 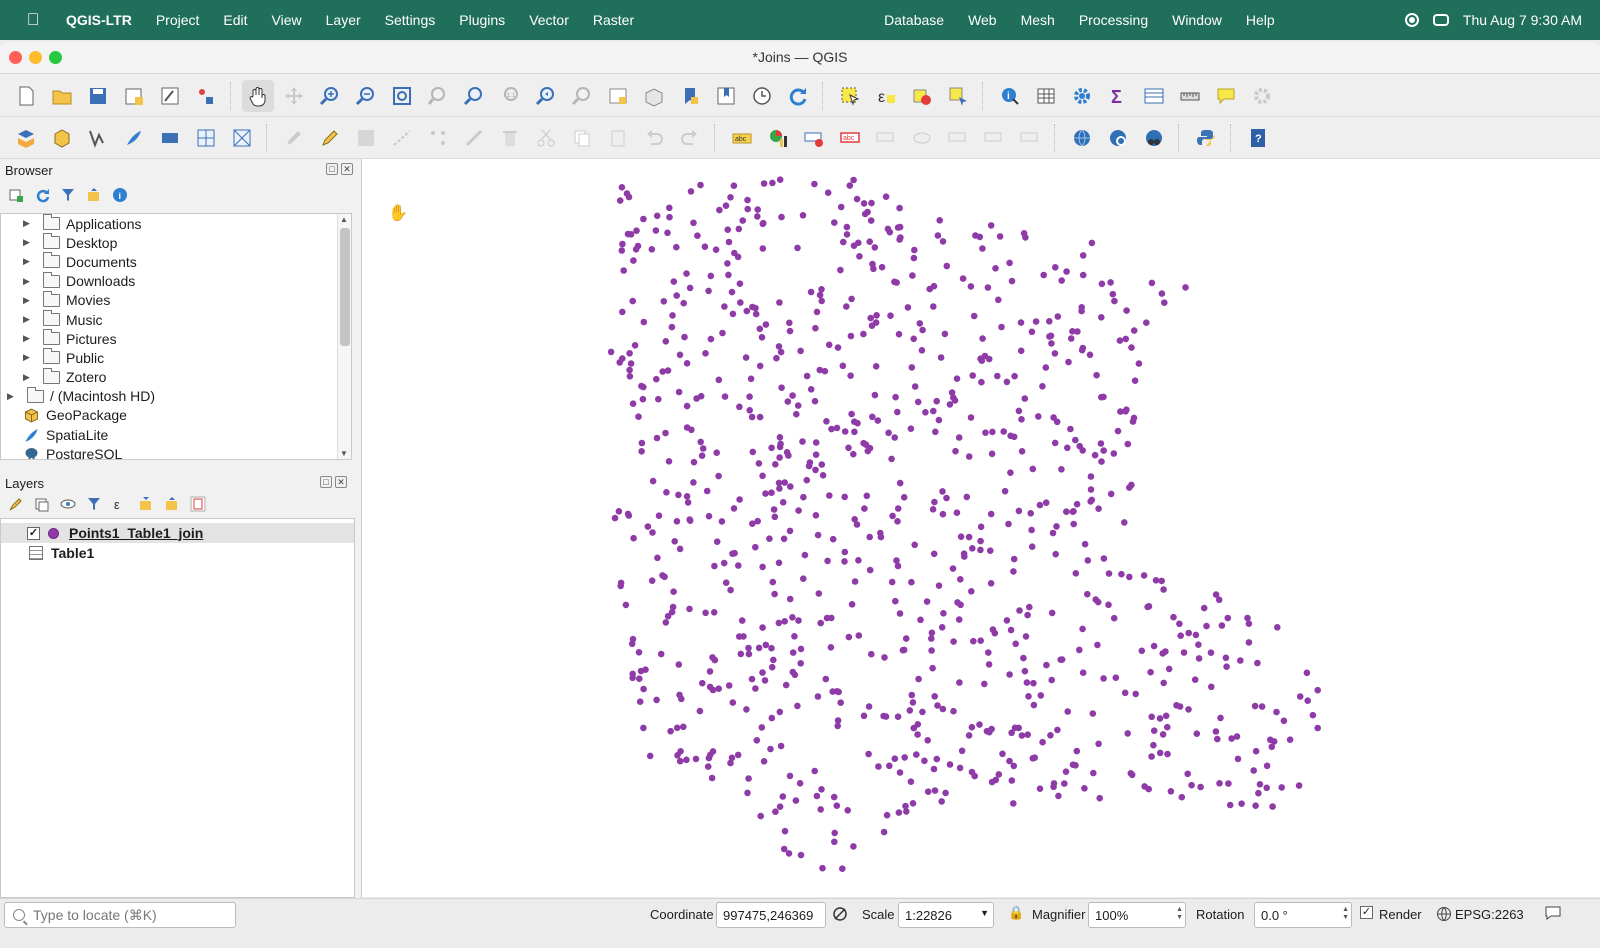 What do you see at coordinates (178, 20) in the screenshot?
I see `menu-project: Project` at bounding box center [178, 20].